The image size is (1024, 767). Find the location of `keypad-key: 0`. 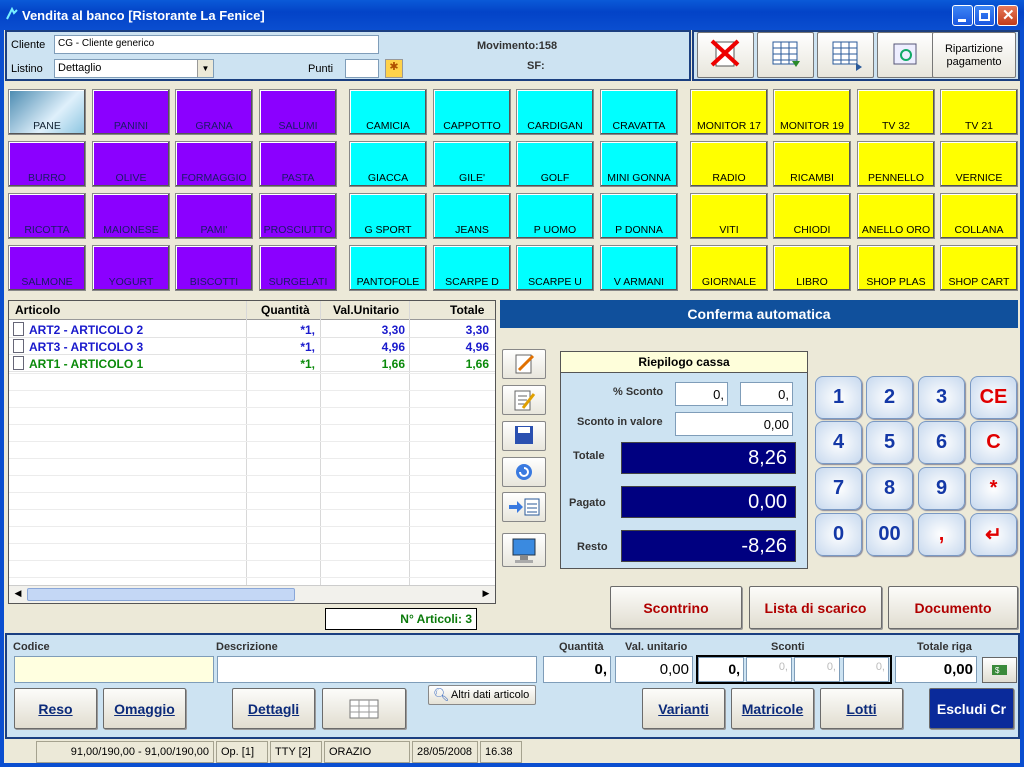

keypad-key: 0 is located at coordinates (838, 534).